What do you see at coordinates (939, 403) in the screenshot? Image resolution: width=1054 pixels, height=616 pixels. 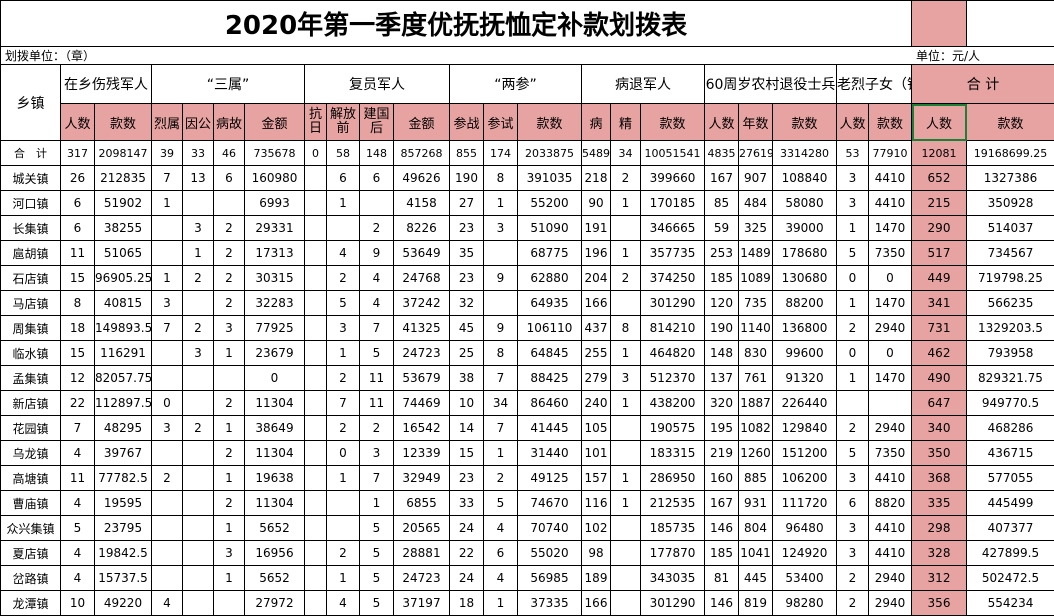 I see `data-cell: 647` at bounding box center [939, 403].